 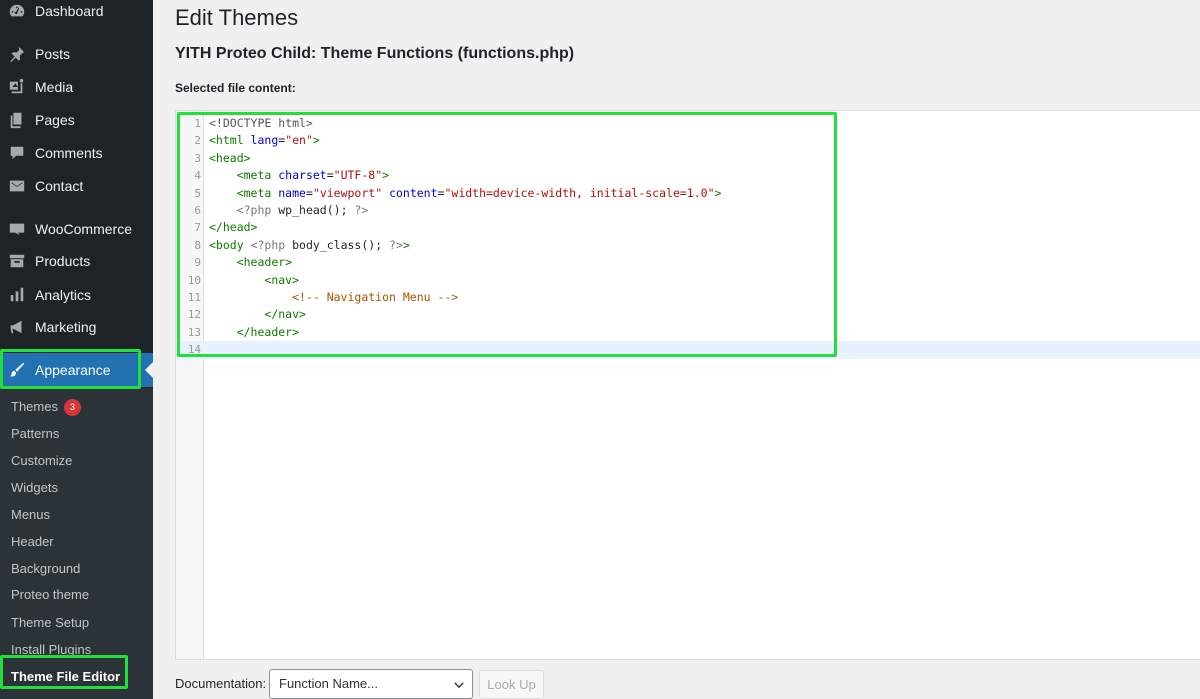 I want to click on submenu-theme-file-editor: Theme File Editor, so click(x=65, y=677).